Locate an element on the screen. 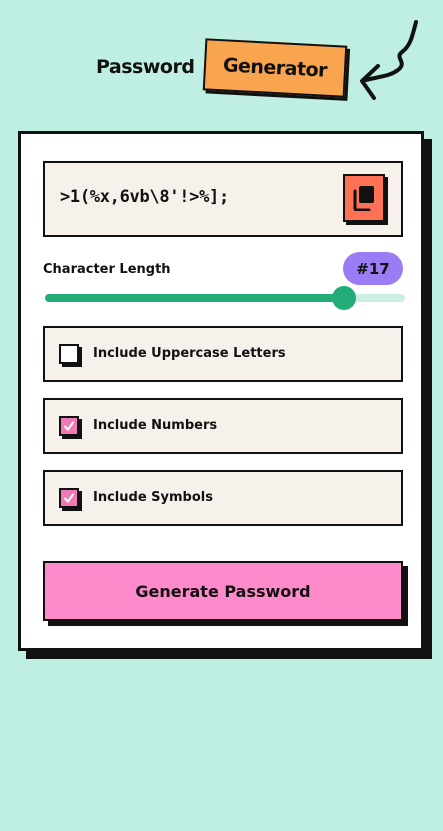  length-slider is located at coordinates (225, 298).